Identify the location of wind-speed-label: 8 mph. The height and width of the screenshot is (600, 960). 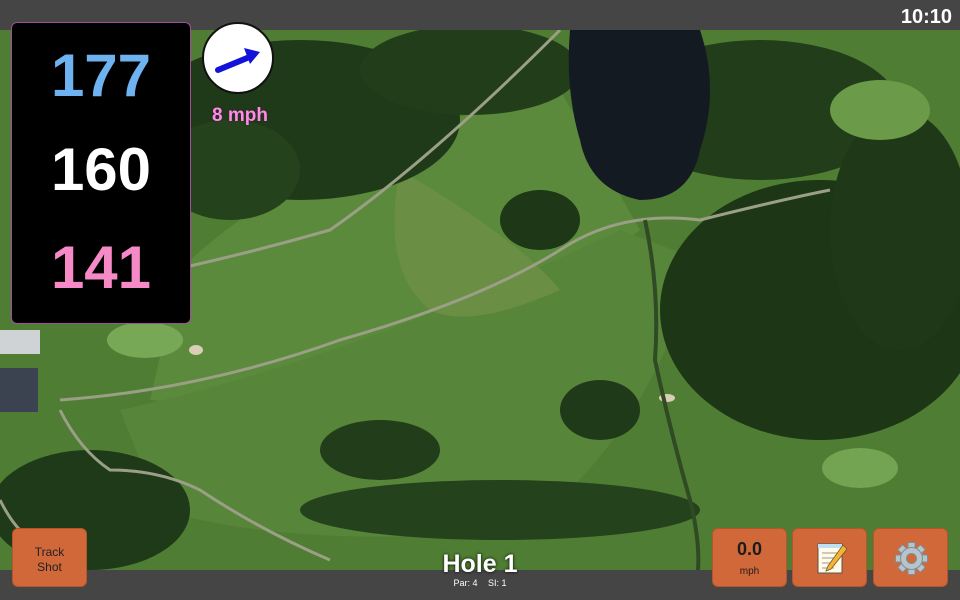
(240, 115).